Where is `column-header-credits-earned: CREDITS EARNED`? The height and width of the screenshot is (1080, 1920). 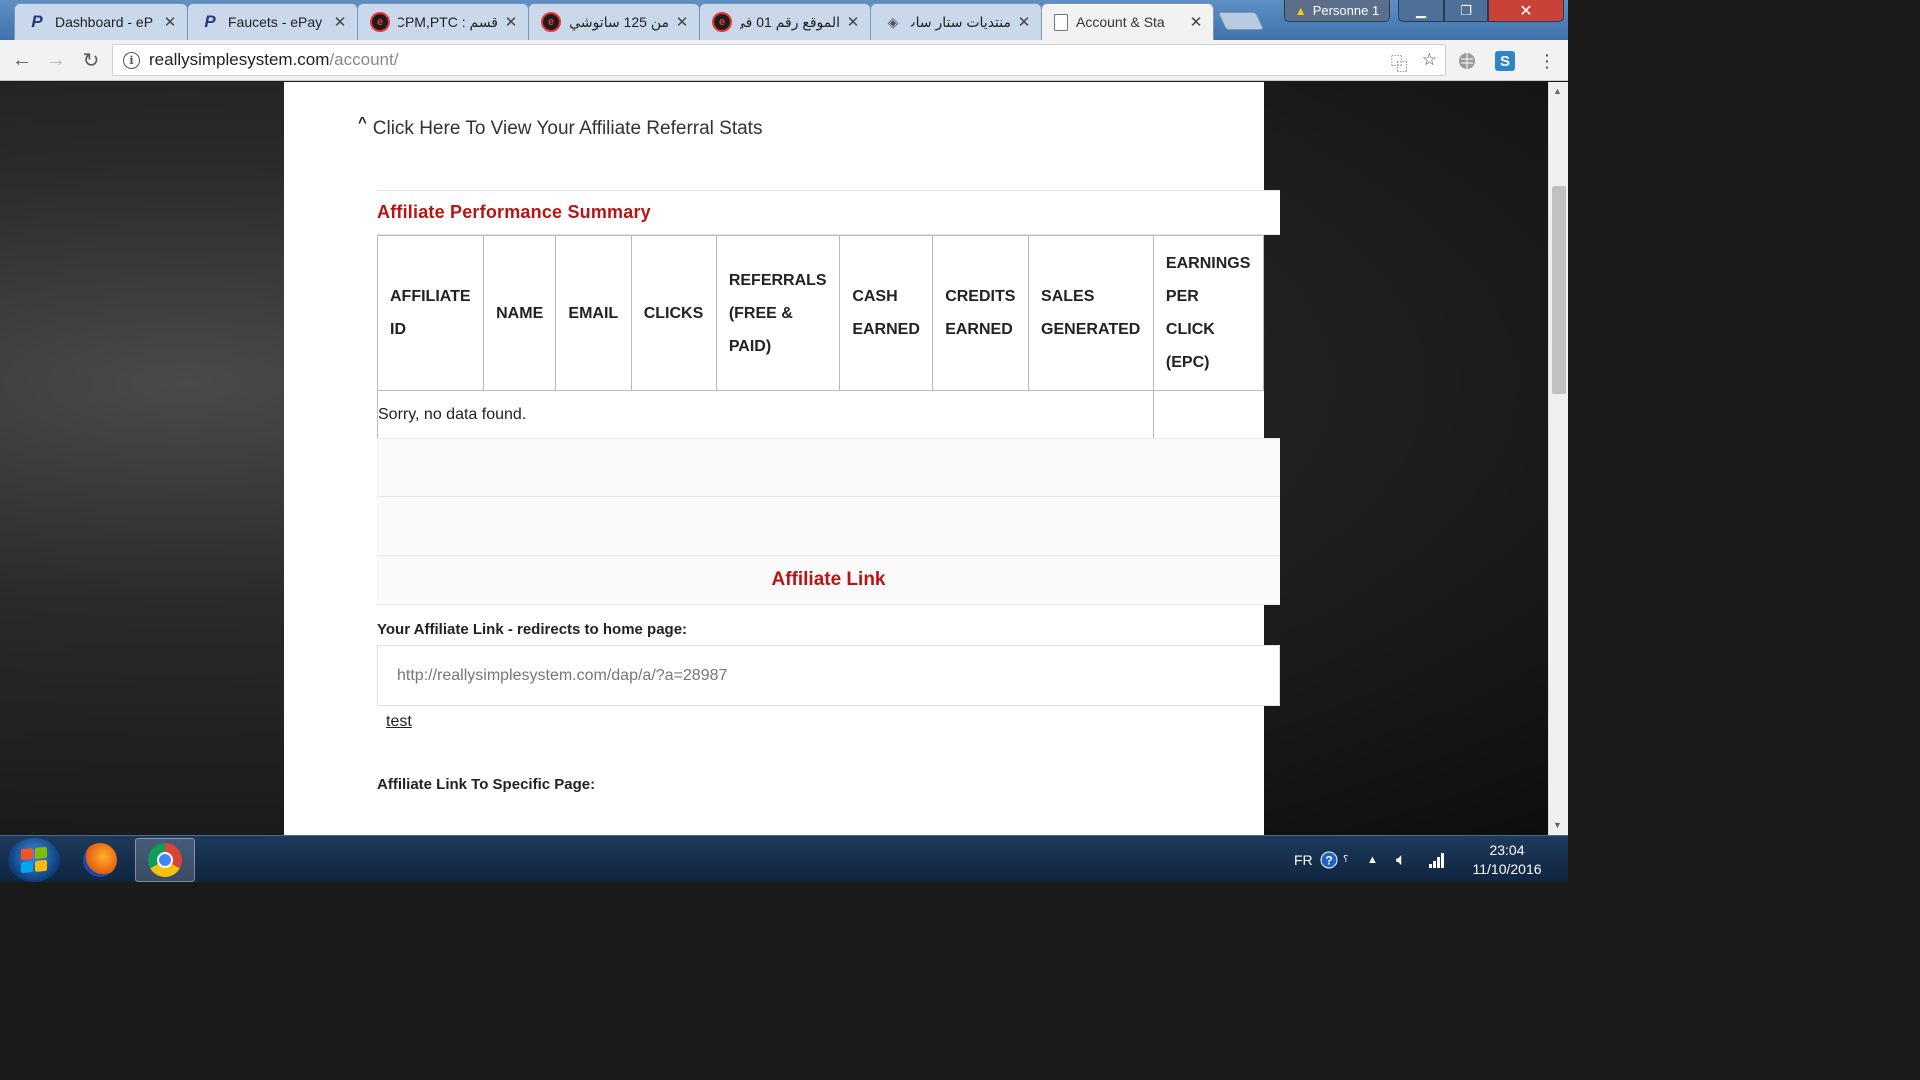 column-header-credits-earned: CREDITS EARNED is located at coordinates (981, 313).